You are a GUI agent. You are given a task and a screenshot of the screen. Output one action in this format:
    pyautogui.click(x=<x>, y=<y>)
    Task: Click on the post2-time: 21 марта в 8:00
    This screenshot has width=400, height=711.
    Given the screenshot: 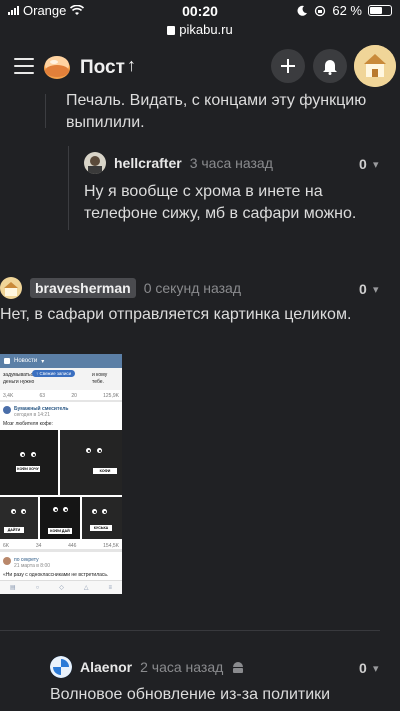 What is the action you would take?
    pyautogui.click(x=32, y=566)
    